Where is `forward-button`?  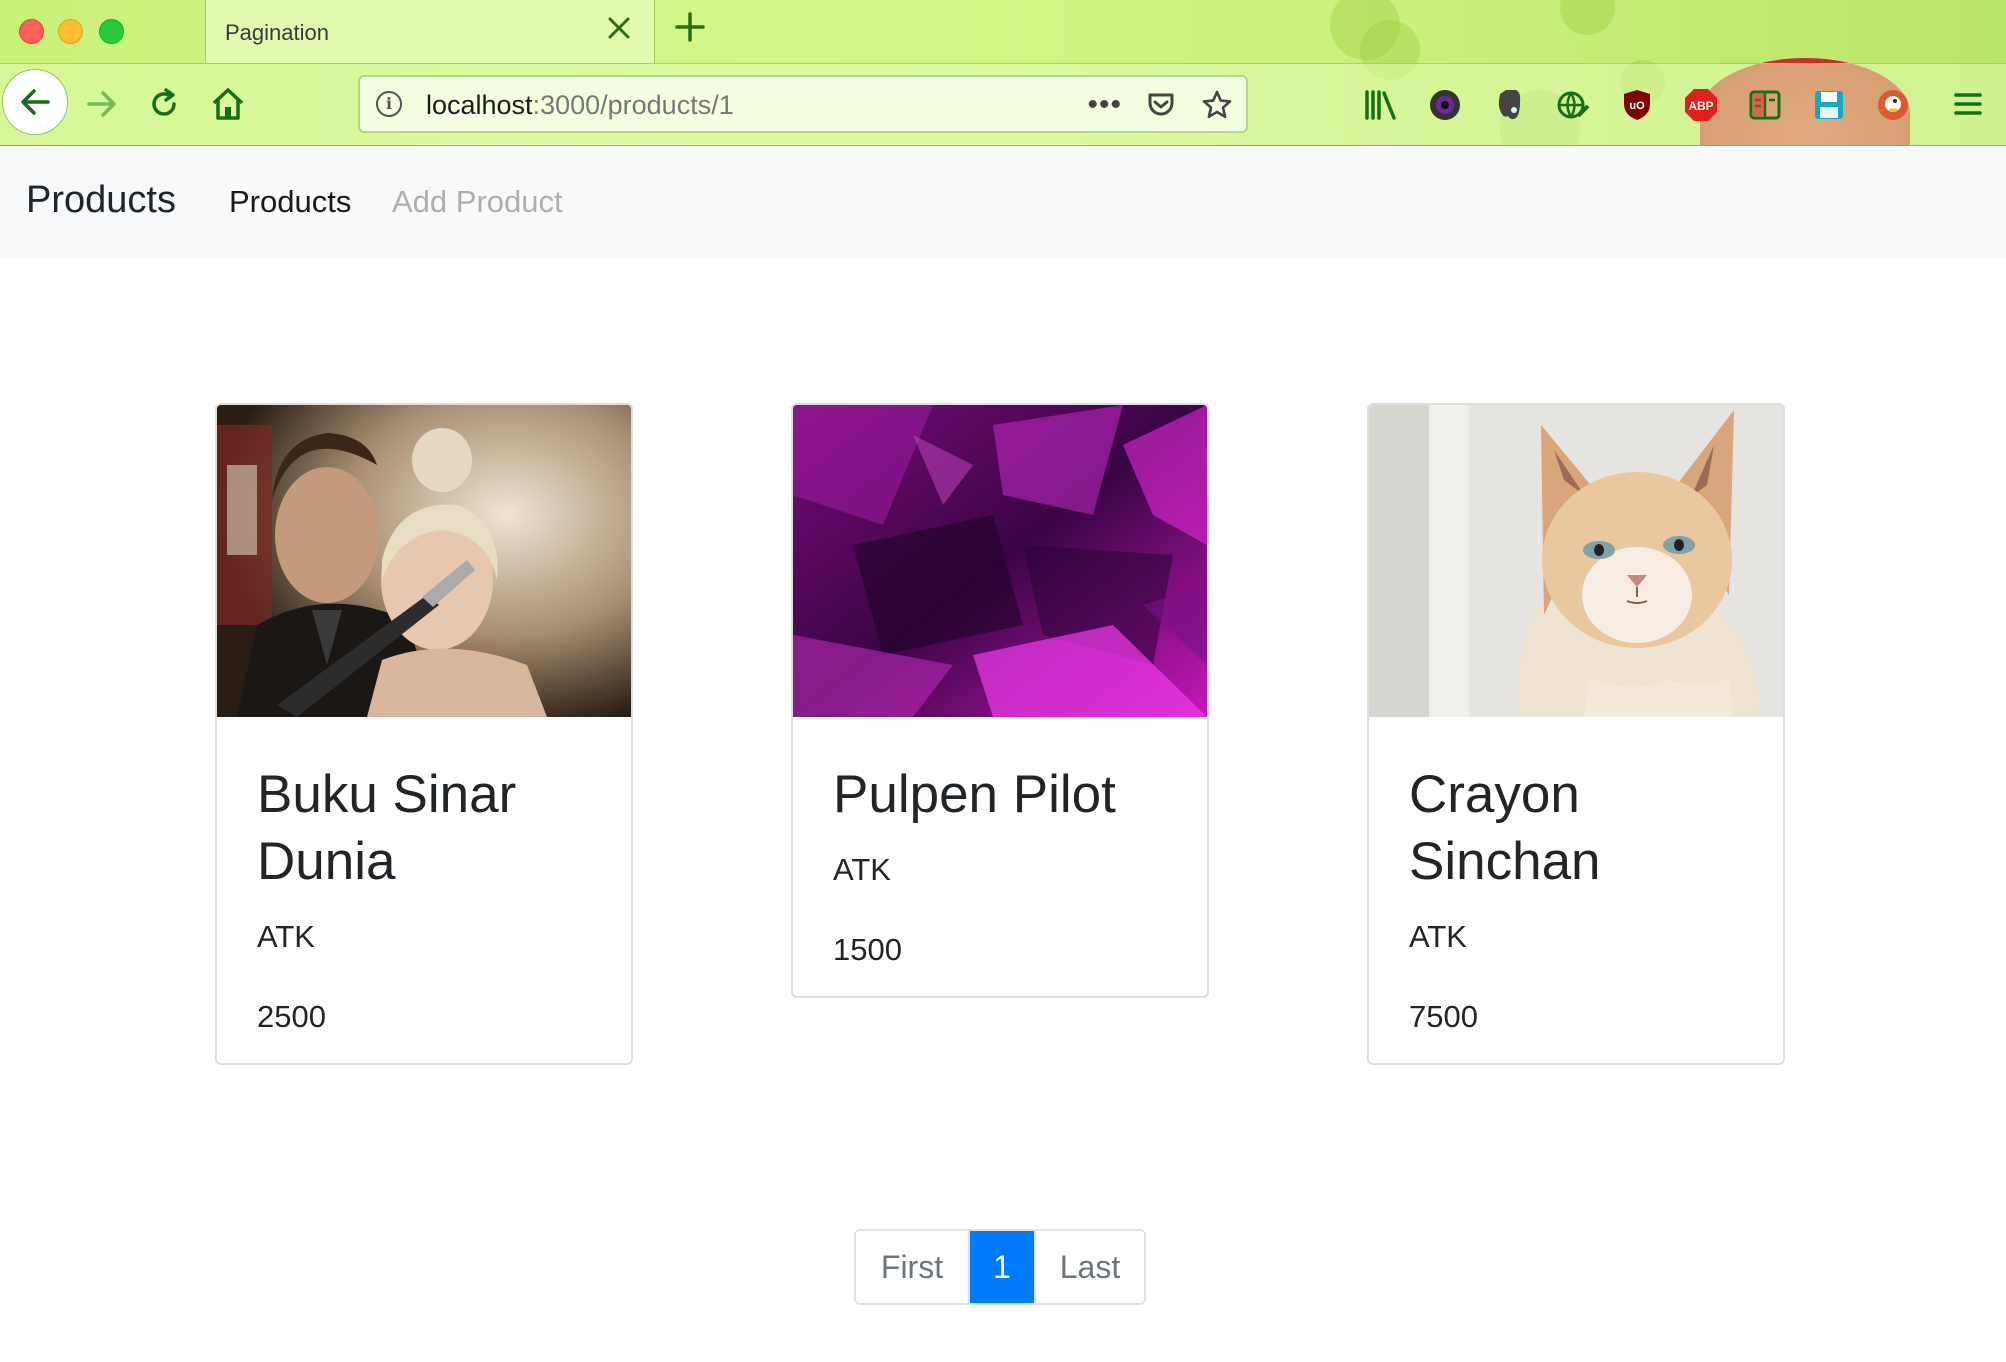 forward-button is located at coordinates (102, 104).